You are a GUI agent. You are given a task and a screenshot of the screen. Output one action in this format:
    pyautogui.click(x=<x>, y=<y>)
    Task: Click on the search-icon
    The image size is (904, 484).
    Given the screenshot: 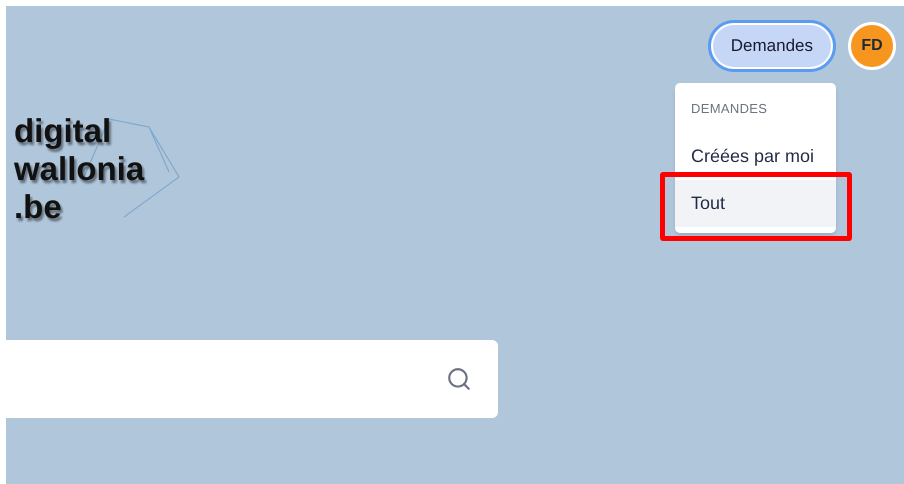 What is the action you would take?
    pyautogui.click(x=459, y=379)
    